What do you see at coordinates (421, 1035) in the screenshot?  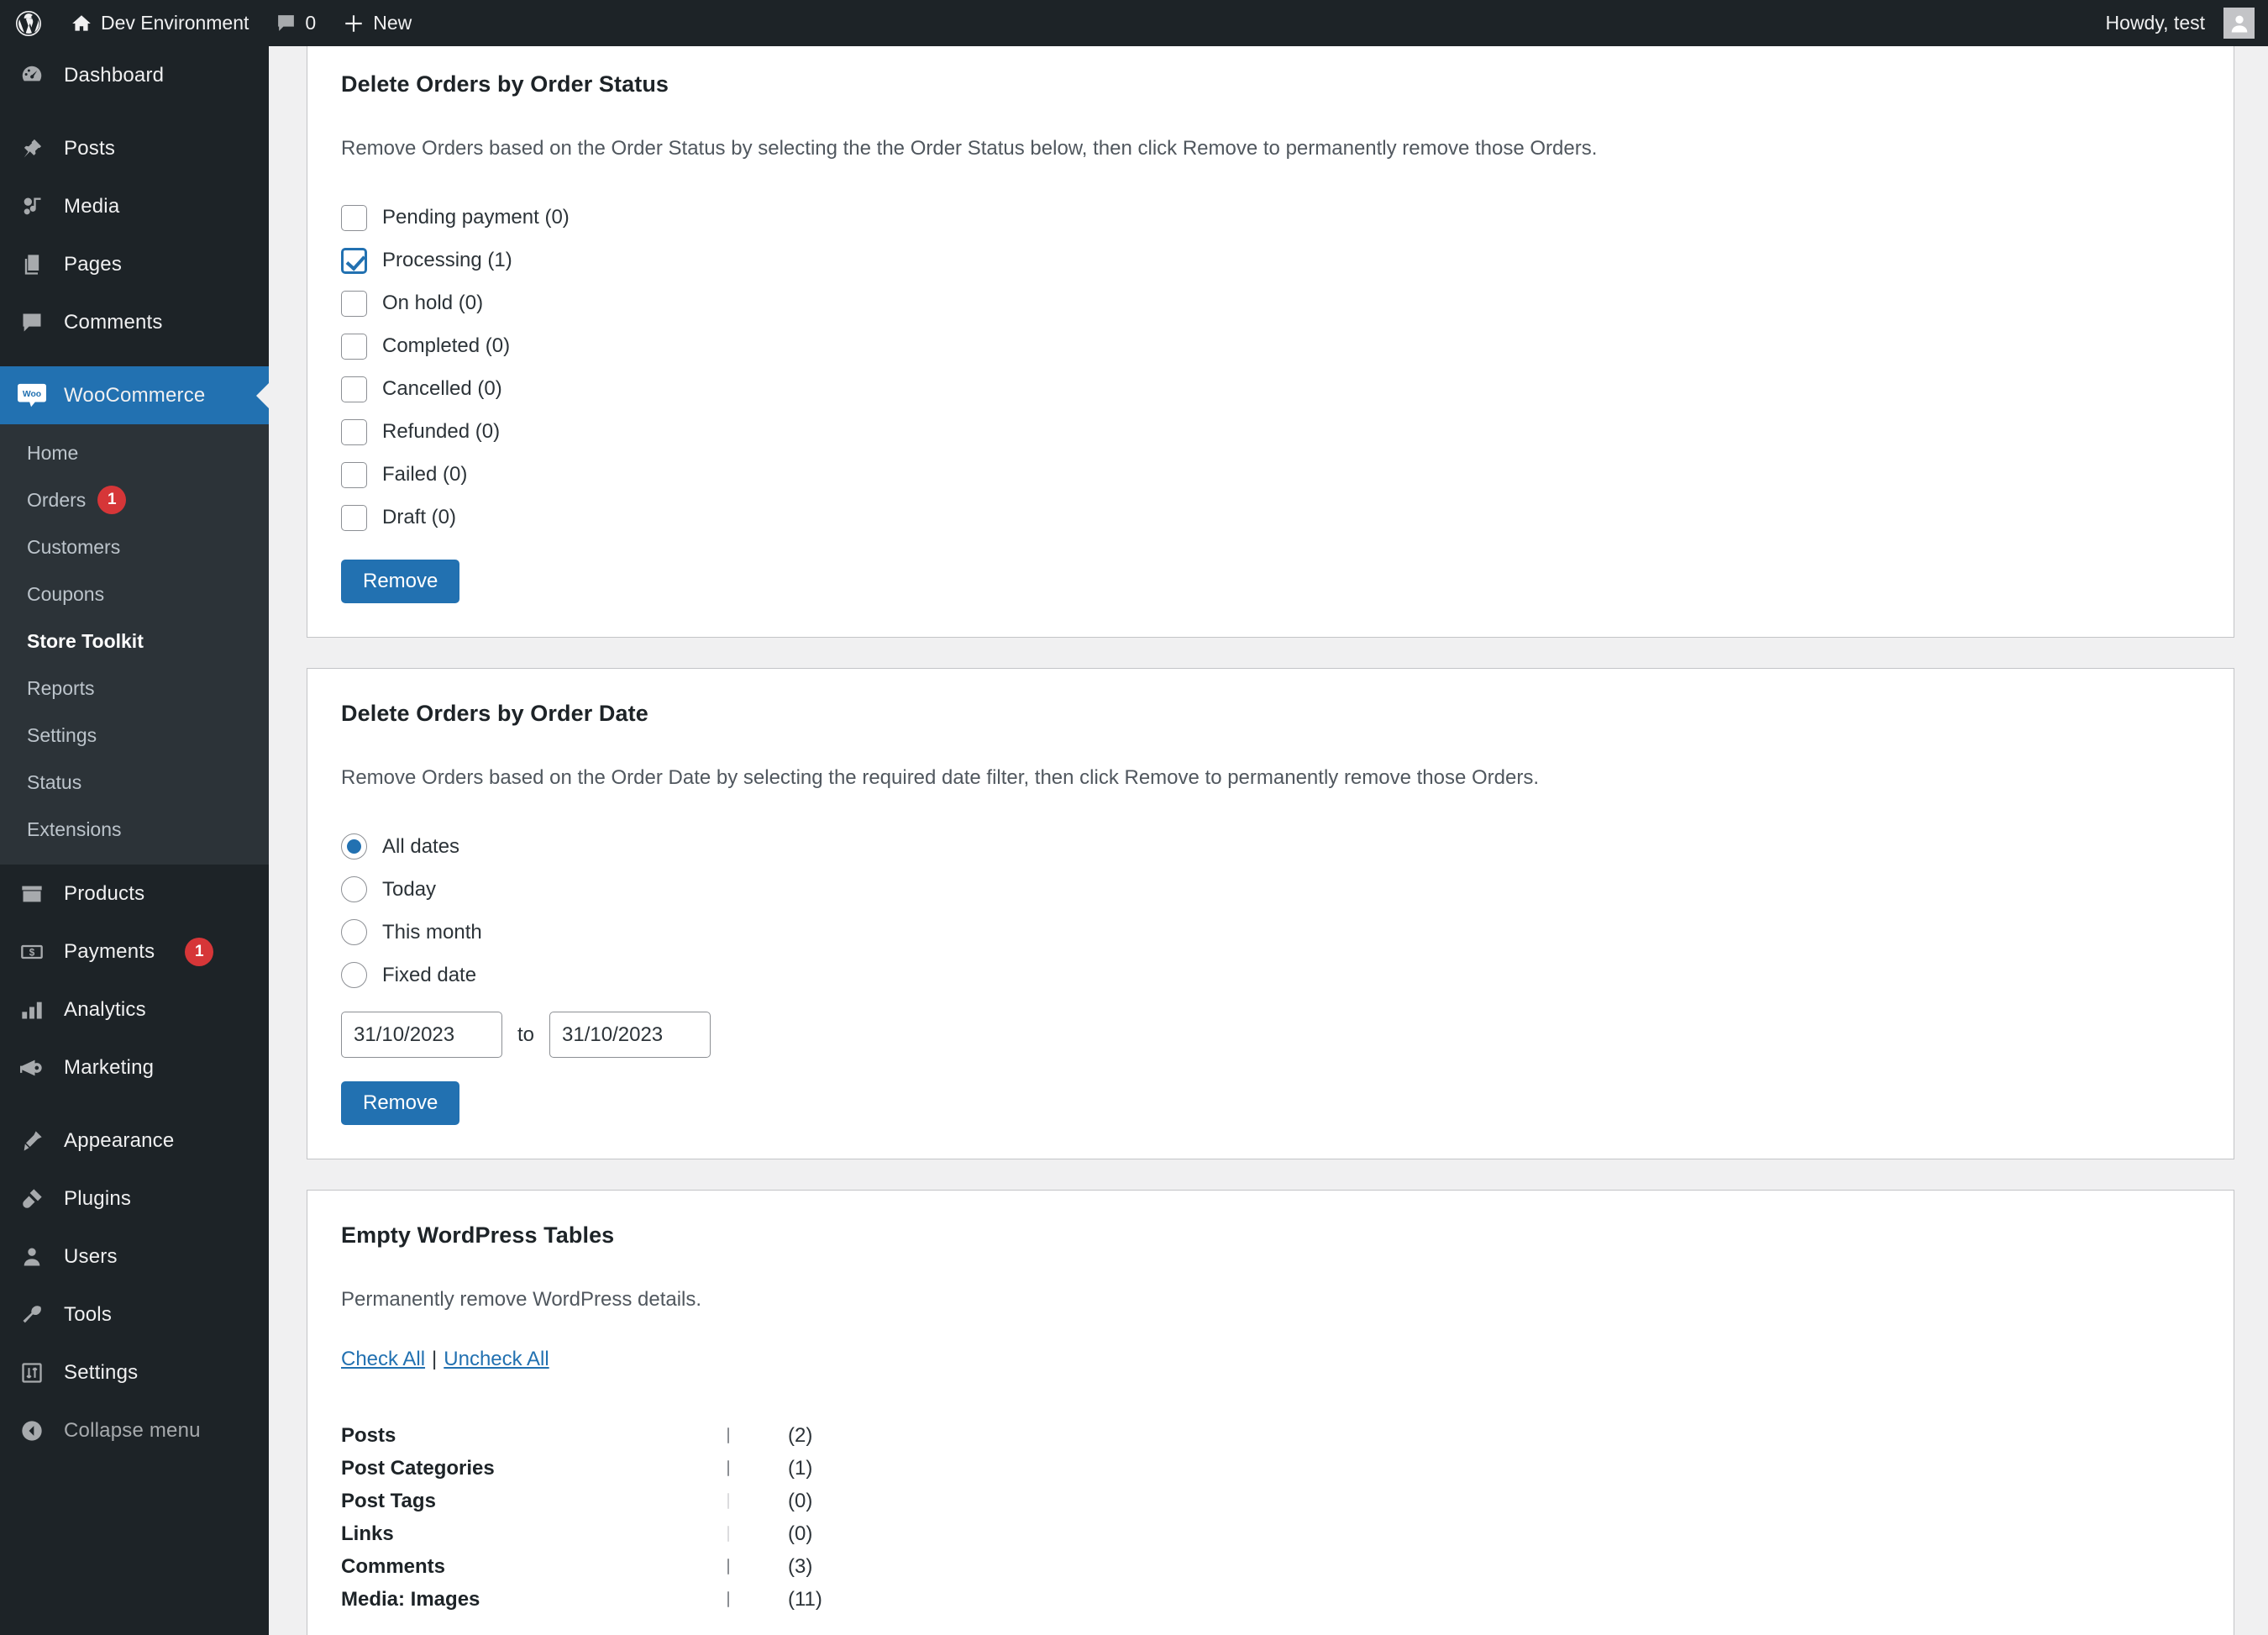 I see `date-from-input` at bounding box center [421, 1035].